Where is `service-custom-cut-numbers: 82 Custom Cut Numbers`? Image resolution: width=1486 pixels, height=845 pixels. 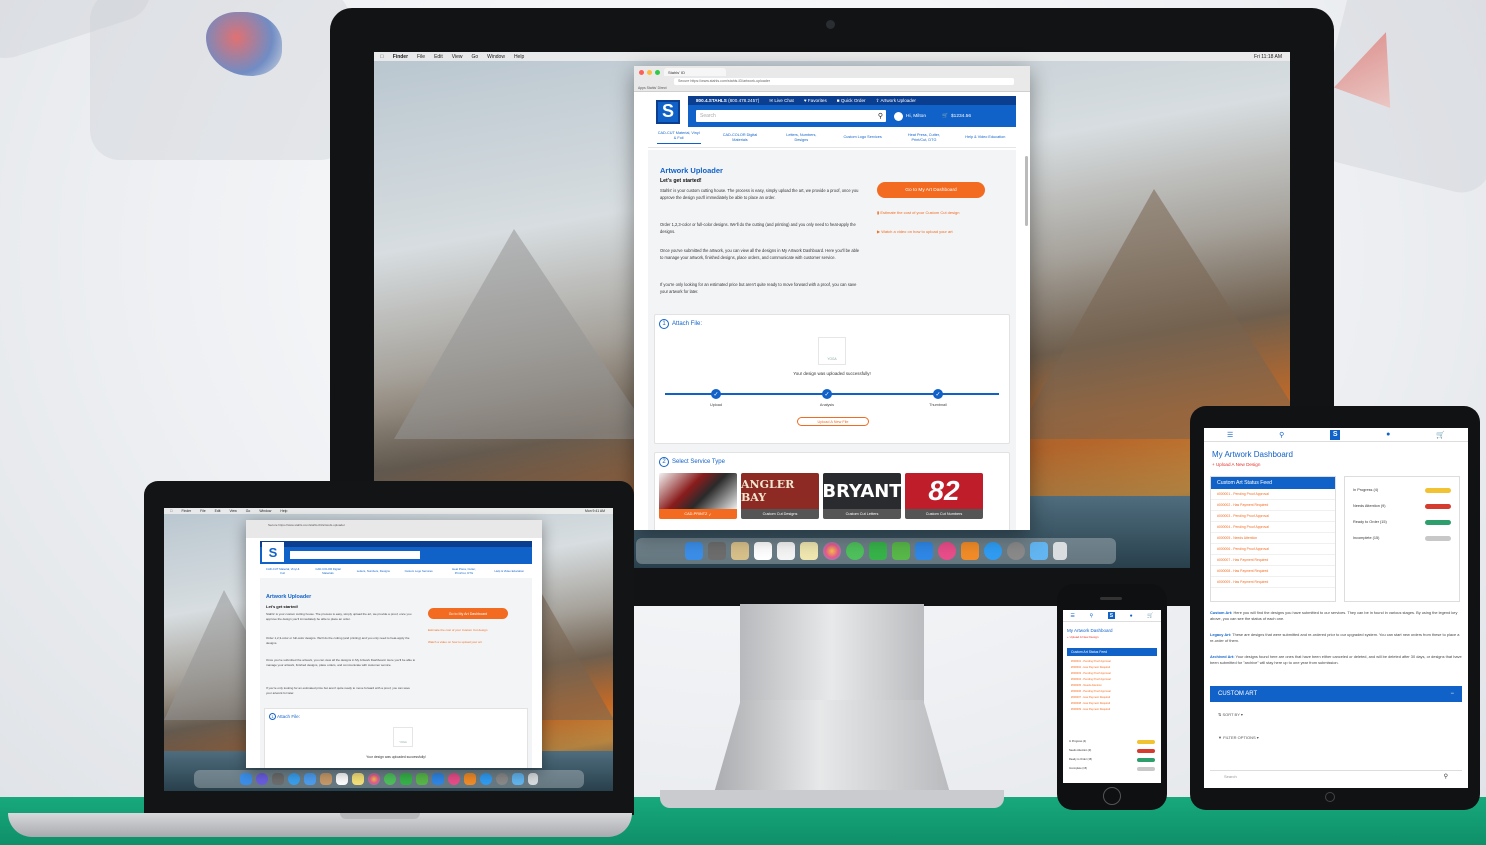
service-custom-cut-numbers: 82 Custom Cut Numbers is located at coordinates (944, 496).